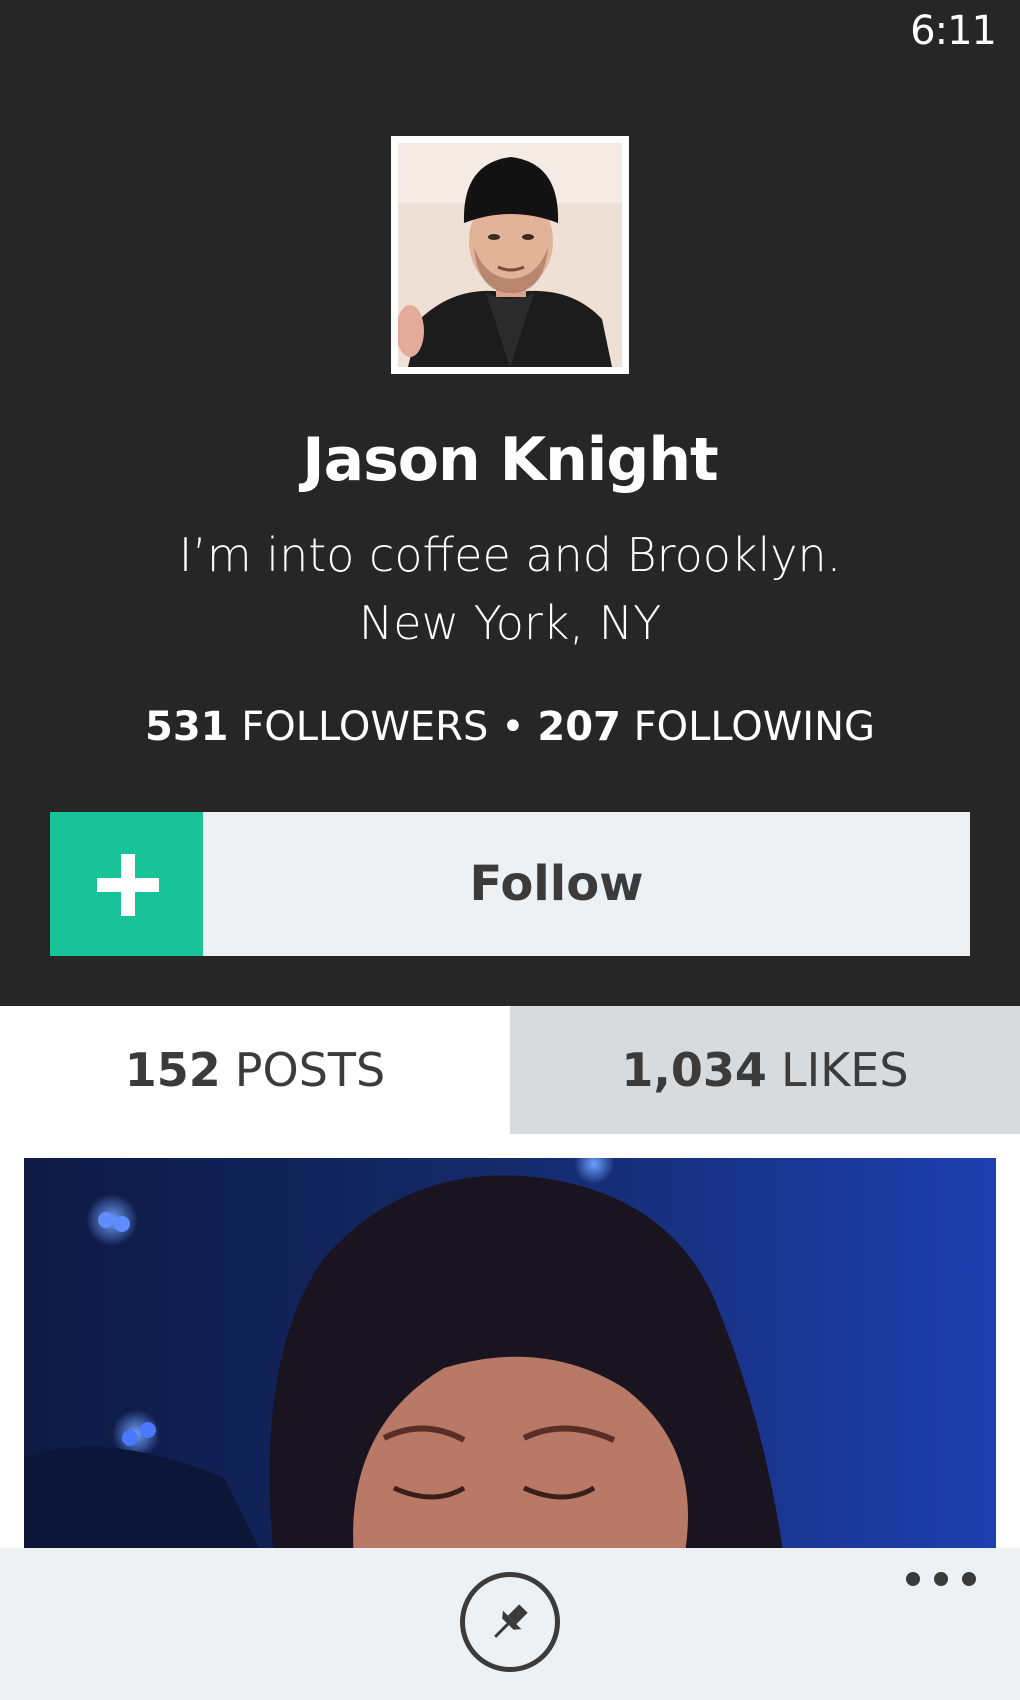  I want to click on posts-count: 152, so click(172, 1070).